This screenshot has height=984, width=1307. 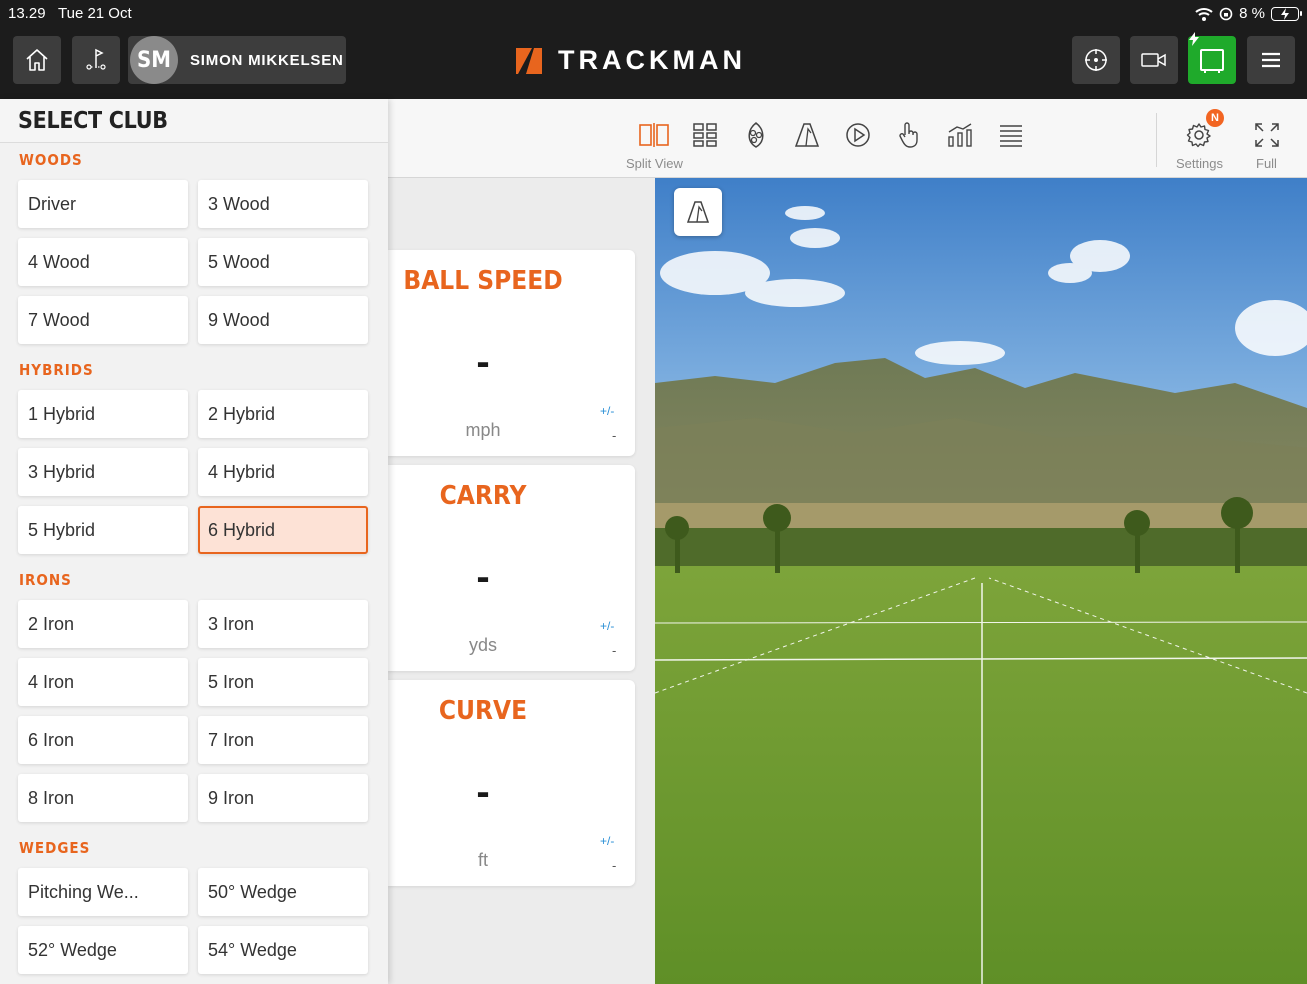 I want to click on grid-view-button, so click(x=705, y=135).